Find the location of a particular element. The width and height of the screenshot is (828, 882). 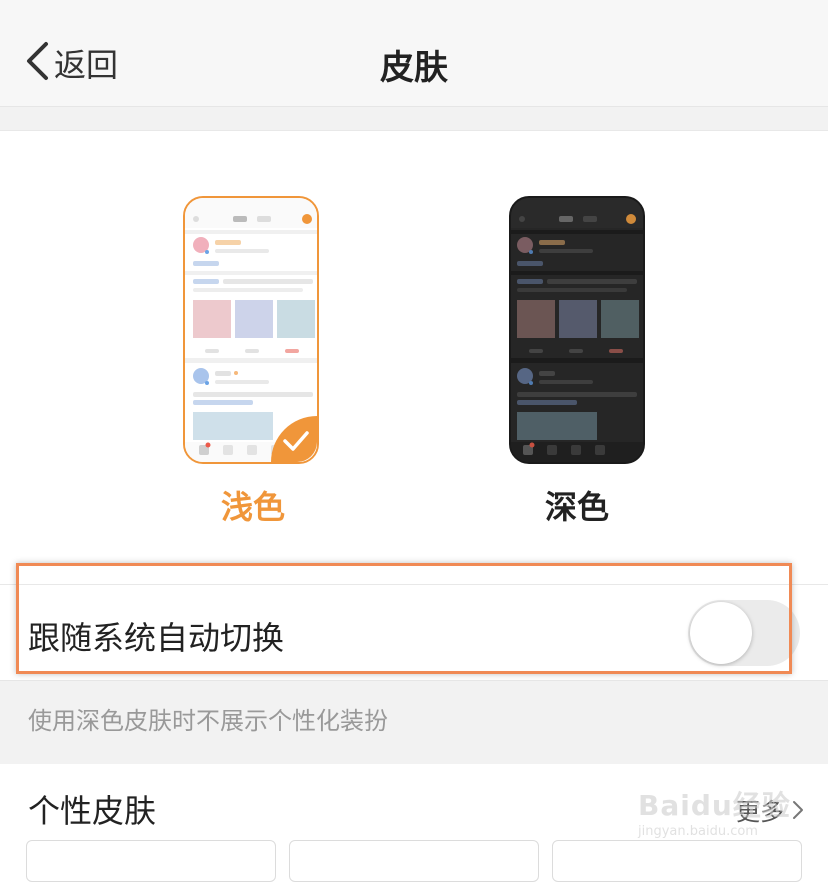

chevron-right-icon is located at coordinates (798, 809).